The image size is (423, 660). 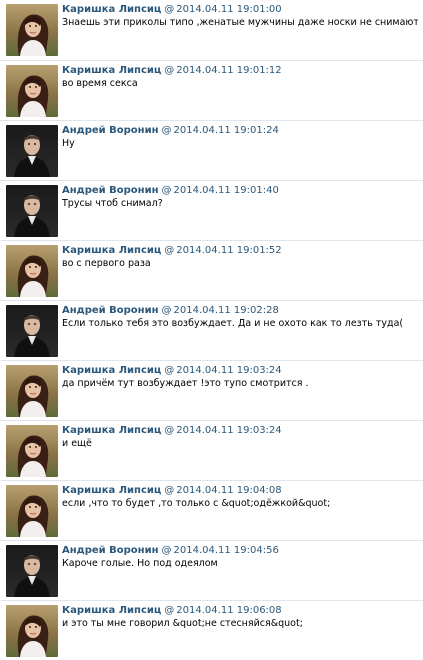 What do you see at coordinates (229, 9) in the screenshot?
I see `message-timestamp: 2014.04.11 19:01:00` at bounding box center [229, 9].